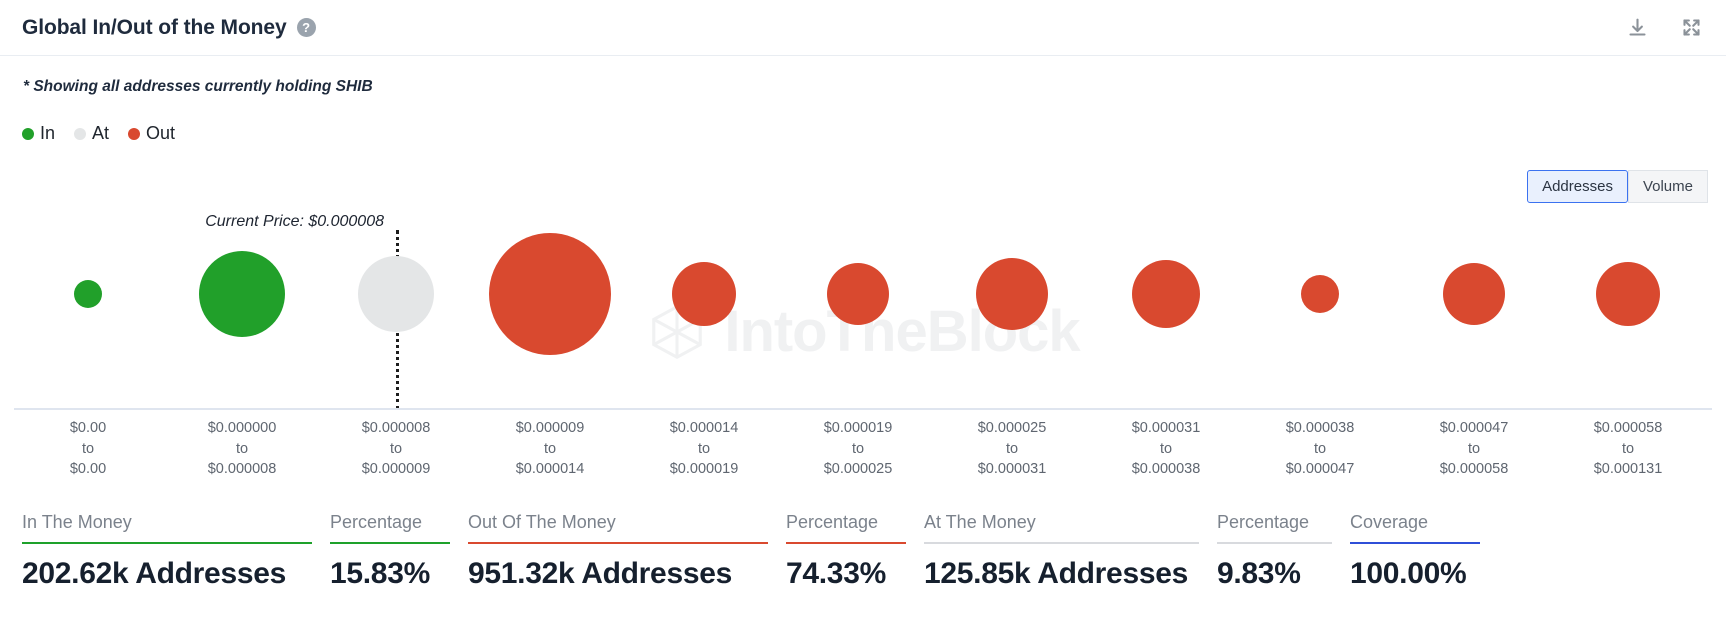 The width and height of the screenshot is (1726, 620). I want to click on x-tick-label-6: $0.000025 to $0.000031, so click(1012, 449).